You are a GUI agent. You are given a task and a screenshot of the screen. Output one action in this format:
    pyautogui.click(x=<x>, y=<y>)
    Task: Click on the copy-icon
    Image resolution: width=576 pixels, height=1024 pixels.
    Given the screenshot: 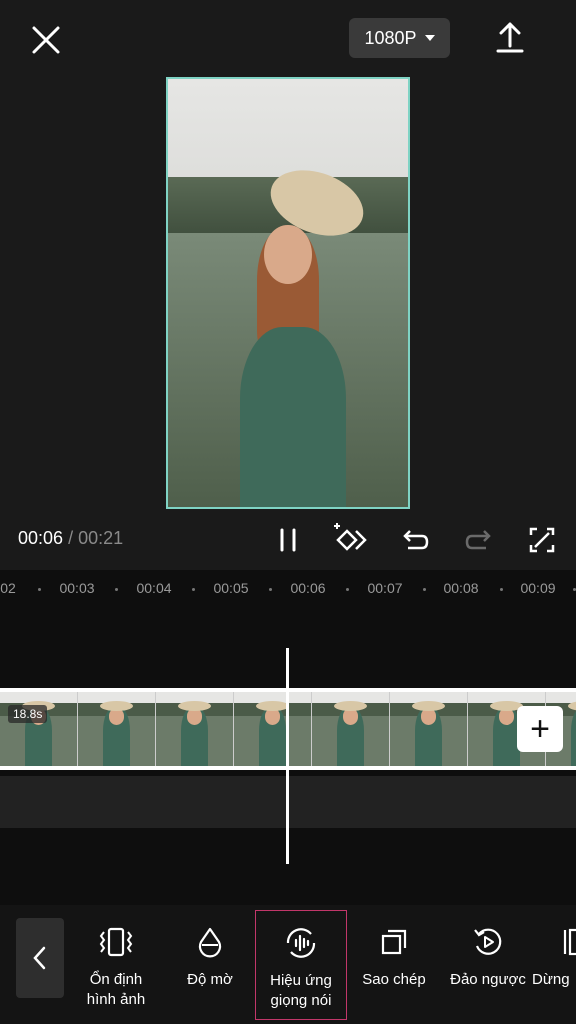 What is the action you would take?
    pyautogui.click(x=394, y=942)
    